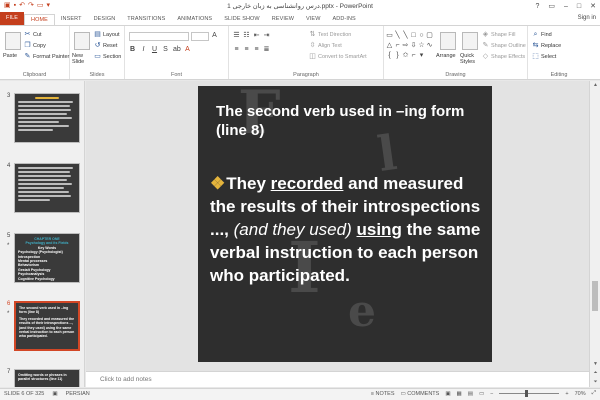  What do you see at coordinates (413, 35) in the screenshot?
I see `rect-shape-icon: □` at bounding box center [413, 35].